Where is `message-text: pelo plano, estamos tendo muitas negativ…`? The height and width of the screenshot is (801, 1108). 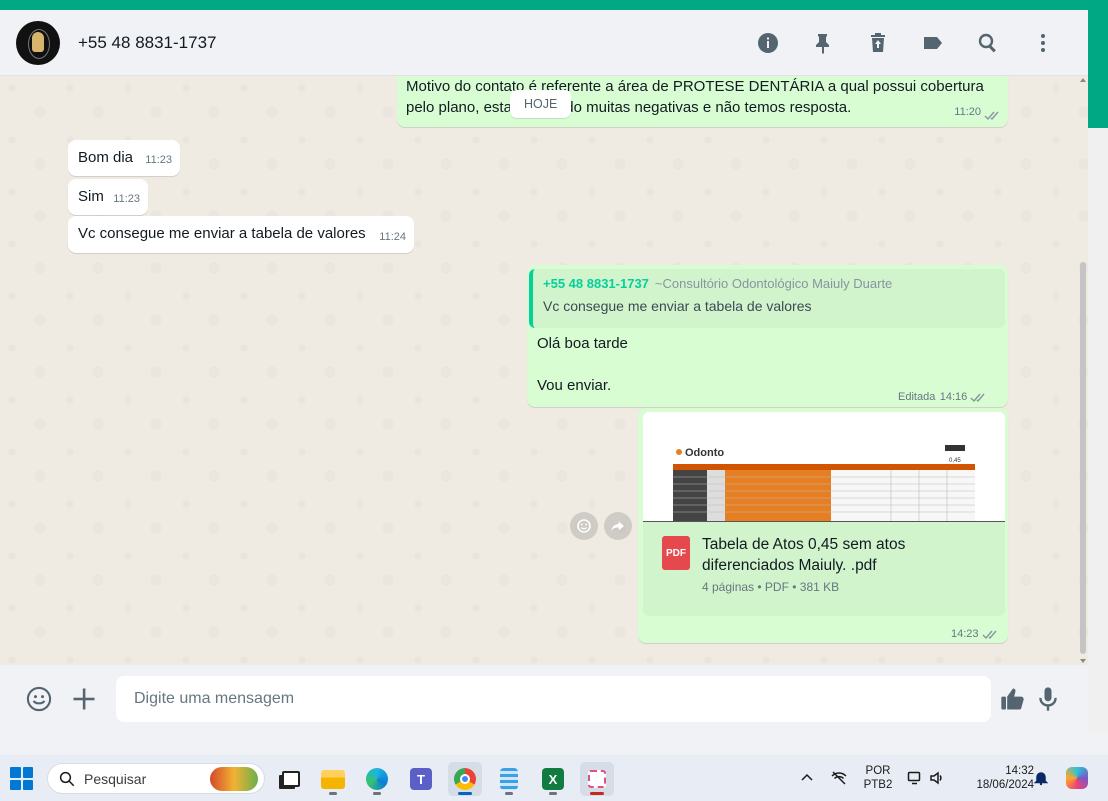
message-text: pelo plano, estamos tendo muitas negativ… is located at coordinates (629, 107).